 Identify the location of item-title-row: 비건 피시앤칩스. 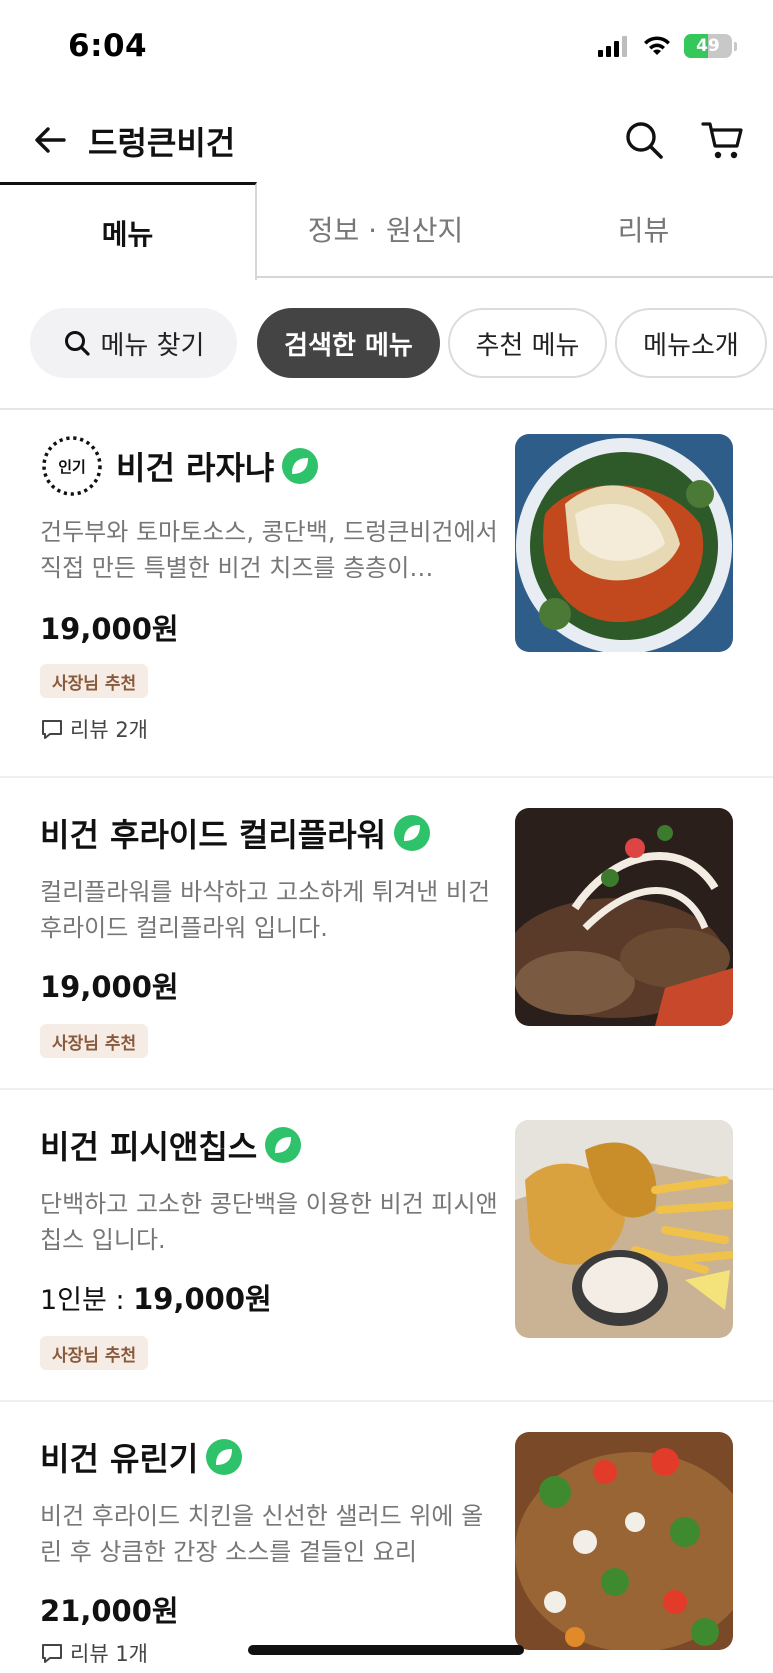
(171, 1145).